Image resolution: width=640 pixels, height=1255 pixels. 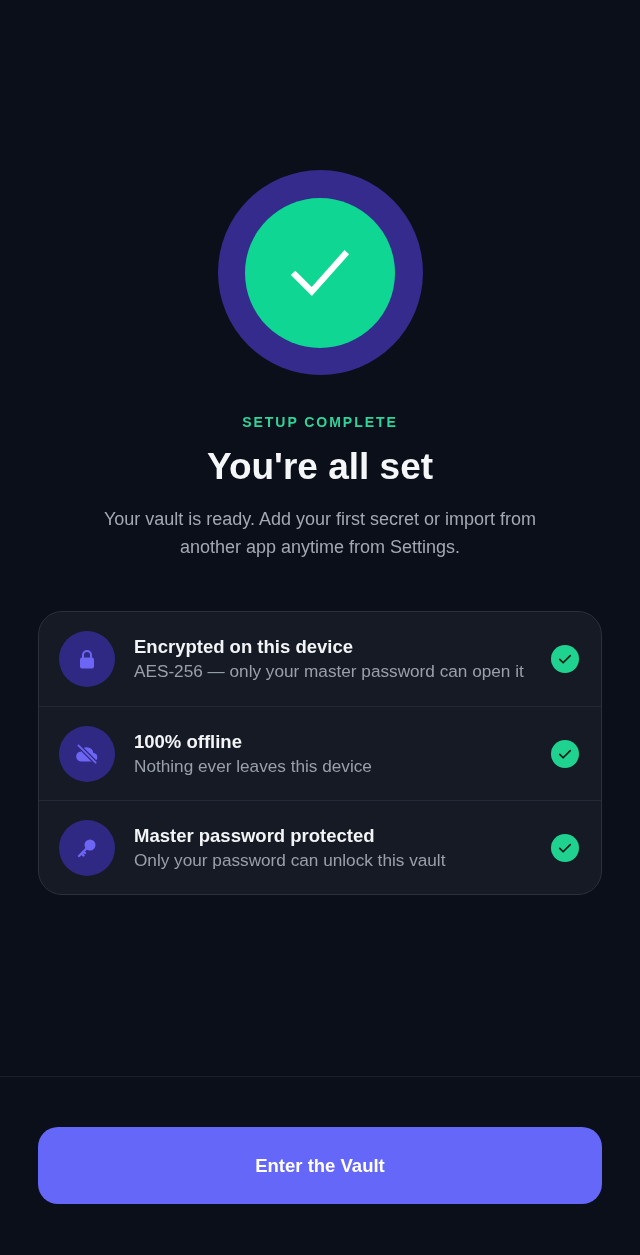 What do you see at coordinates (320, 1165) in the screenshot?
I see `enter-vault-button: Enter the Vault` at bounding box center [320, 1165].